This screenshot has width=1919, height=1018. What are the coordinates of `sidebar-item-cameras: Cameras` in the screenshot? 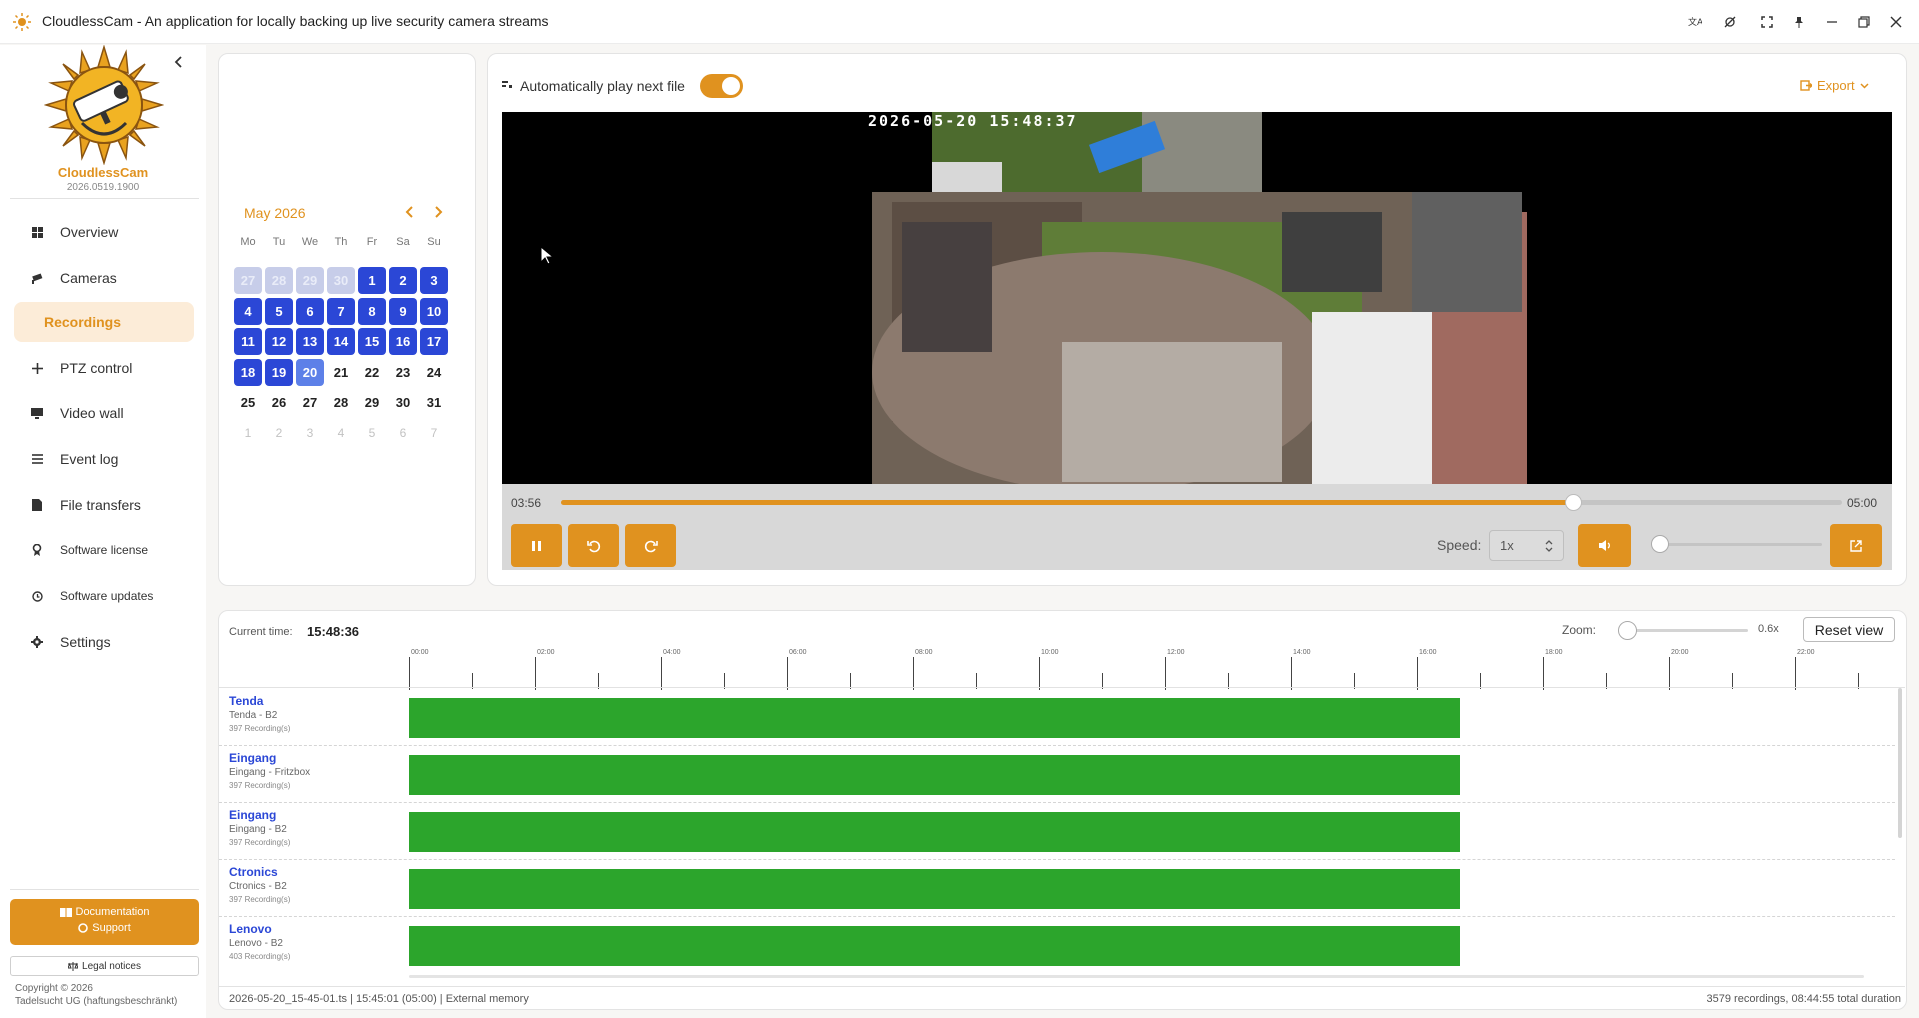 It's located at (104, 278).